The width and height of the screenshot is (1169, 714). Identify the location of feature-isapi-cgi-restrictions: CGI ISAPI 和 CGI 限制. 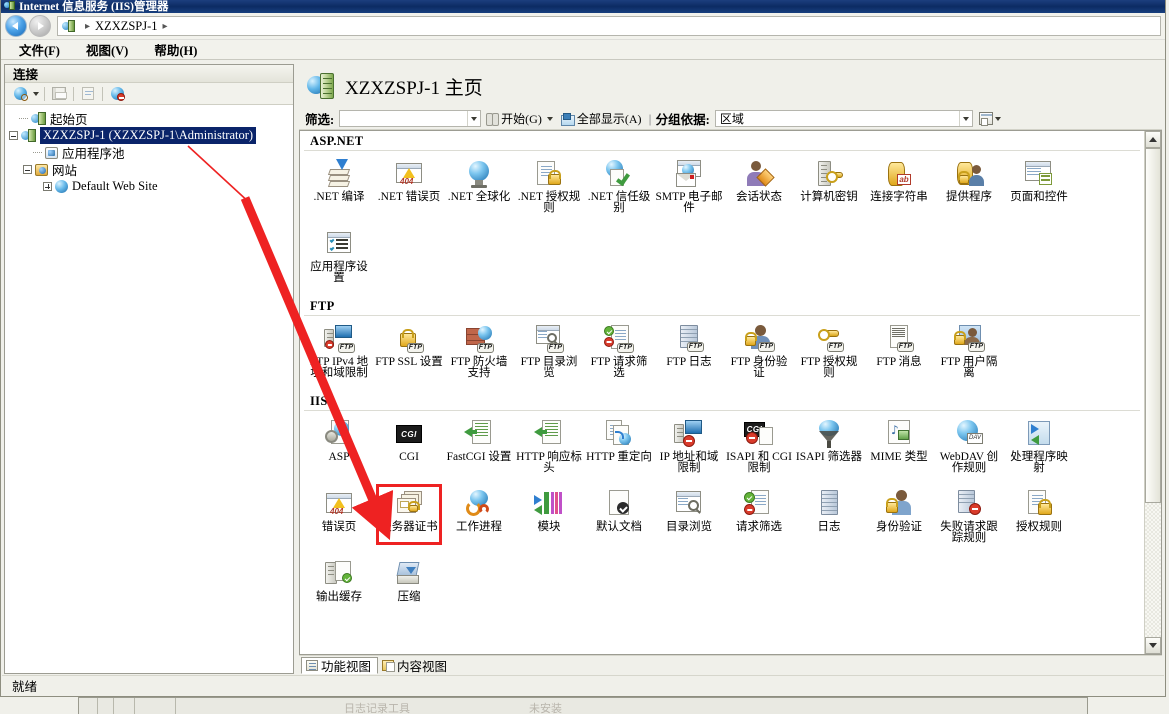
(759, 444).